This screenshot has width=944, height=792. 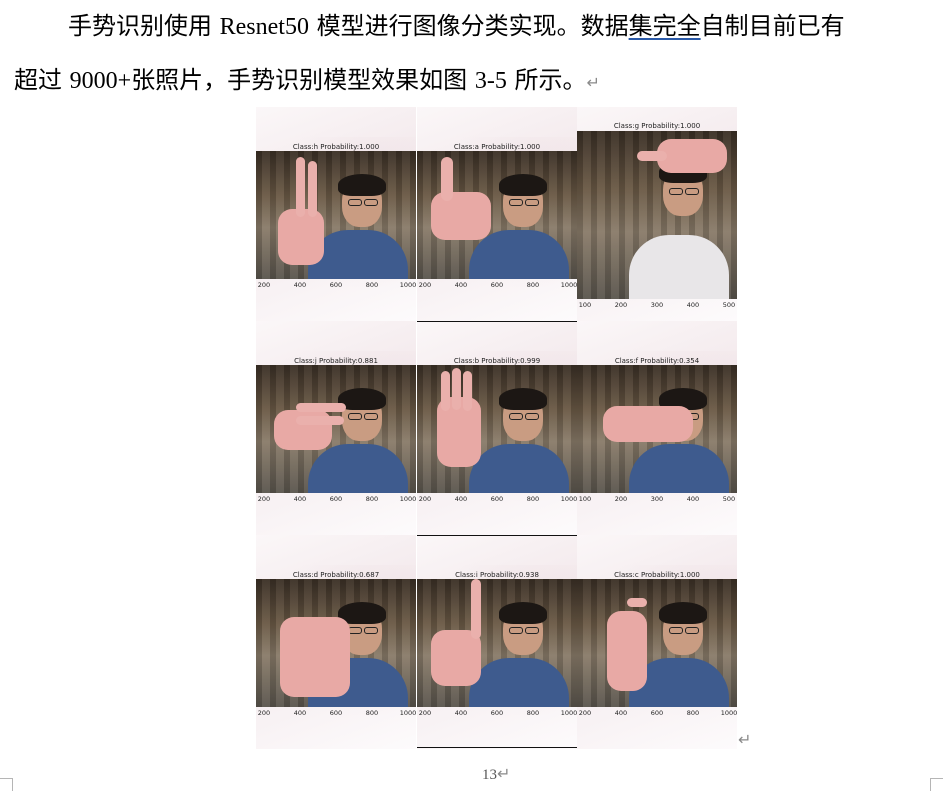 What do you see at coordinates (336, 147) in the screenshot?
I see `panel-title: Class:h Probability:1.000` at bounding box center [336, 147].